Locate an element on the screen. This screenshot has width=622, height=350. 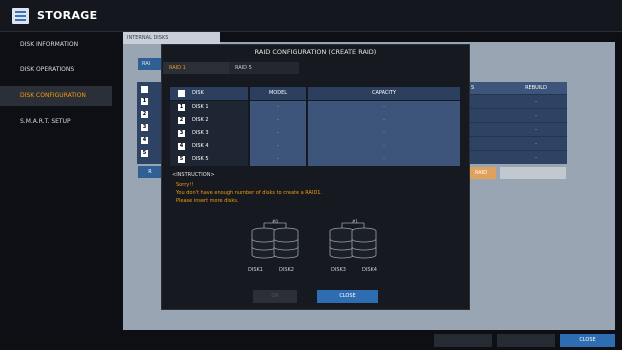
sidebar-item-disk-operations: DISK OPERATIONS is located at coordinates (56, 70).